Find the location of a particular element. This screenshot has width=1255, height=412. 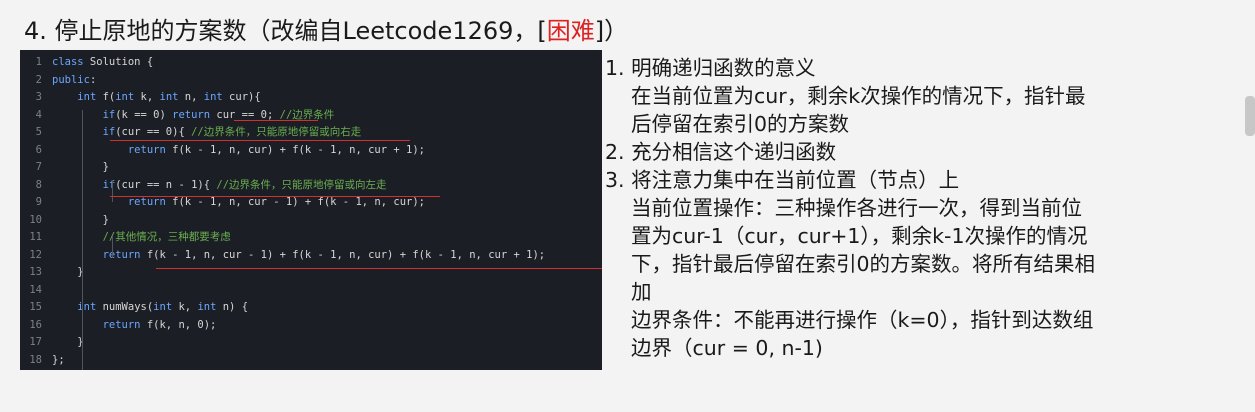

title-suffix: ]） is located at coordinates (611, 31).